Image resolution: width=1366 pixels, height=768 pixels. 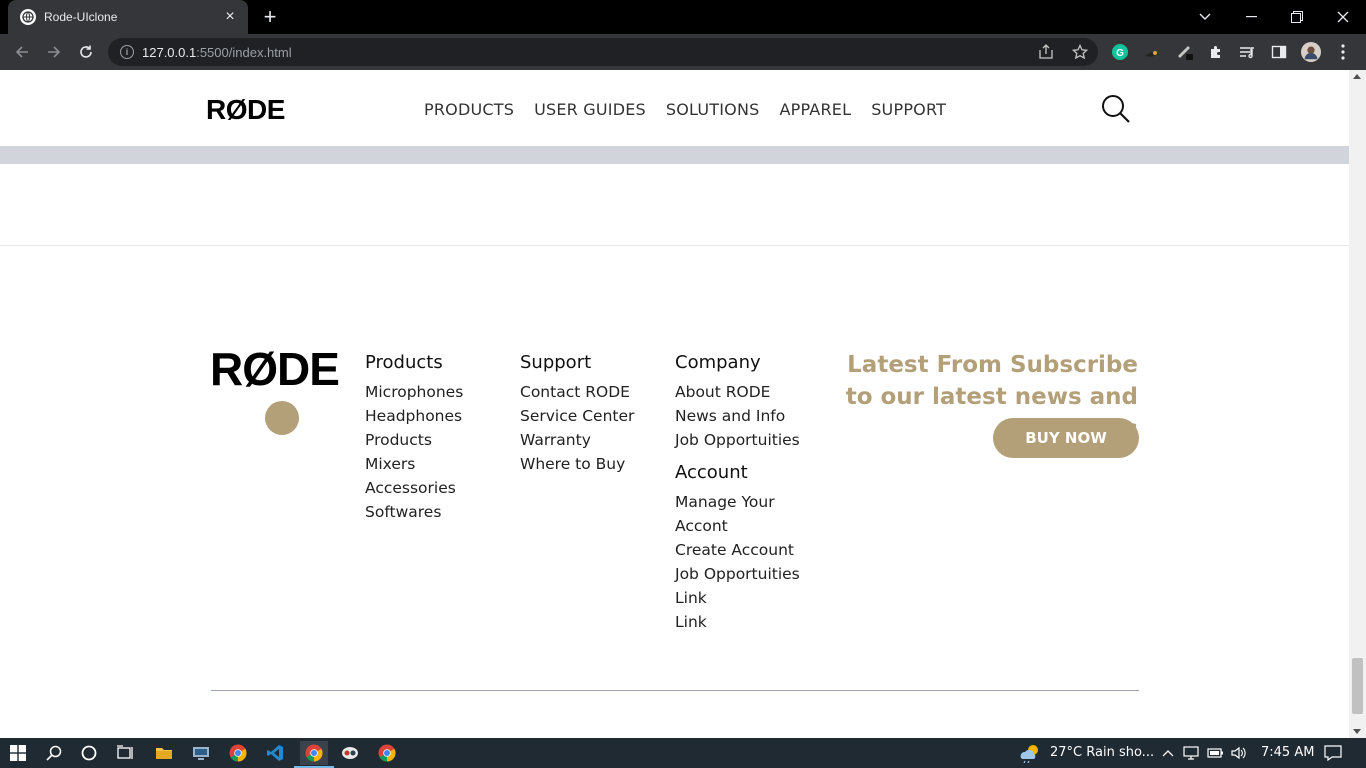 What do you see at coordinates (275, 753) in the screenshot?
I see `vscode-icon` at bounding box center [275, 753].